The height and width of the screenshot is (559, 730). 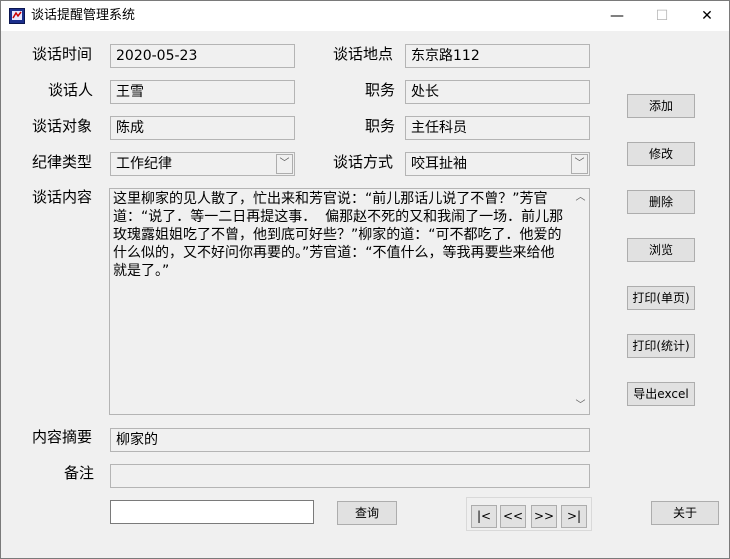 I want to click on target-label: 谈话对象, so click(x=62, y=126).